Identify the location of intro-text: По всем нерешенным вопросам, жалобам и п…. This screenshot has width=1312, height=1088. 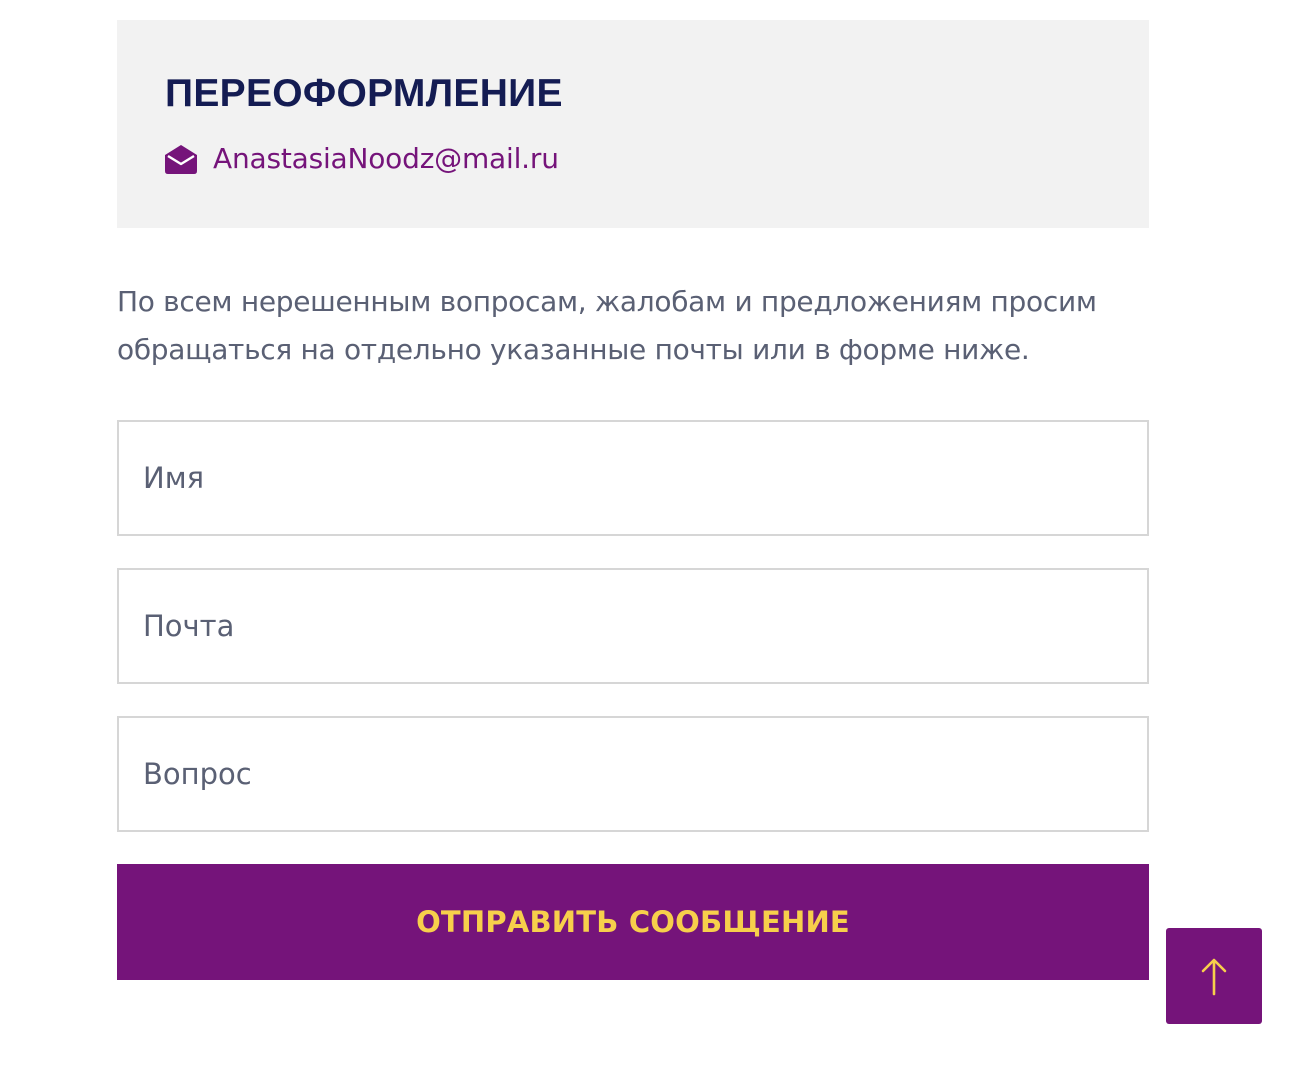
(607, 325).